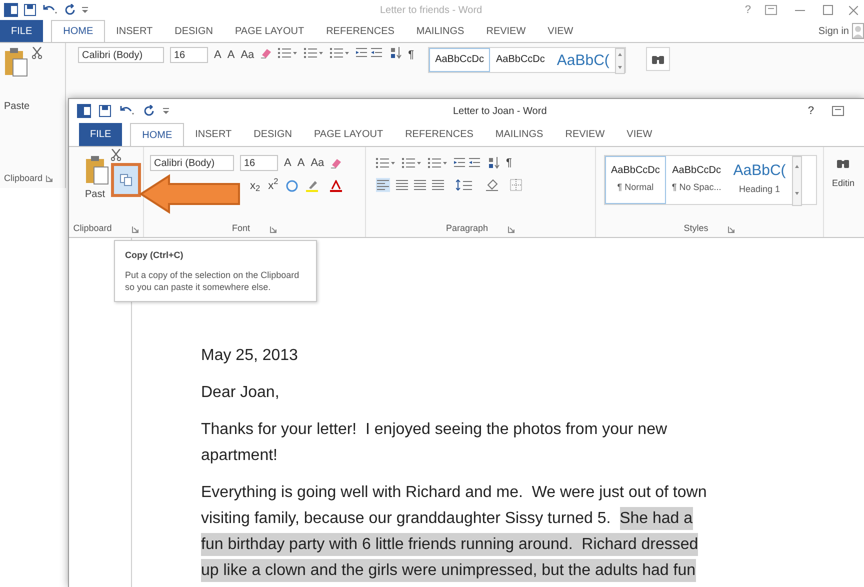 This screenshot has height=587, width=864. What do you see at coordinates (241, 229) in the screenshot?
I see `group-label: Font` at bounding box center [241, 229].